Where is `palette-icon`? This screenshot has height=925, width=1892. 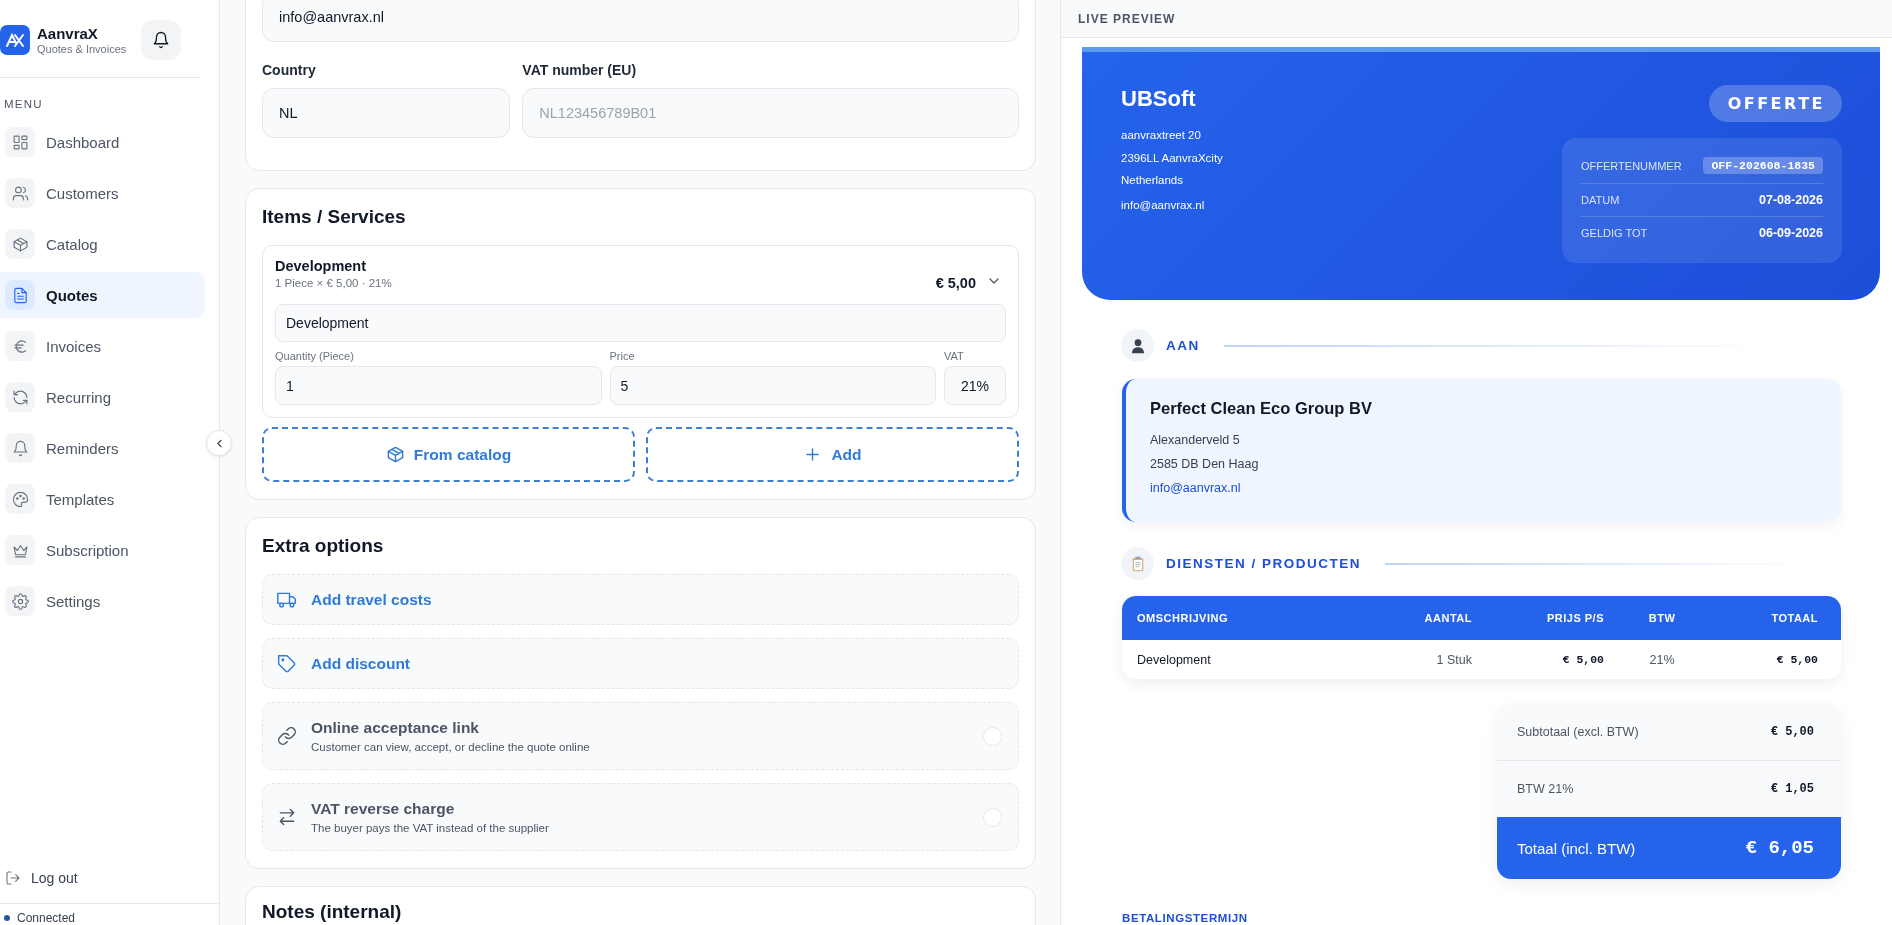 palette-icon is located at coordinates (20, 499).